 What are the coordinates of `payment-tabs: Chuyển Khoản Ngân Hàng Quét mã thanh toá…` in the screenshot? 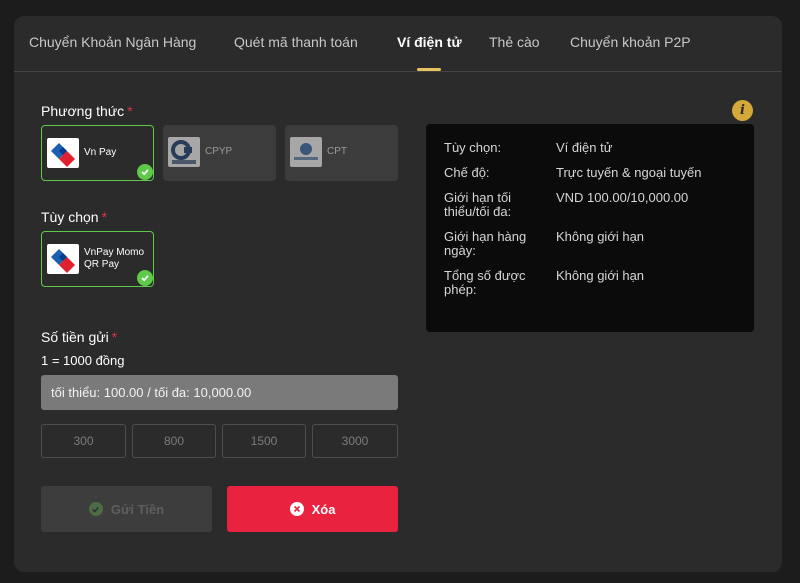 It's located at (398, 44).